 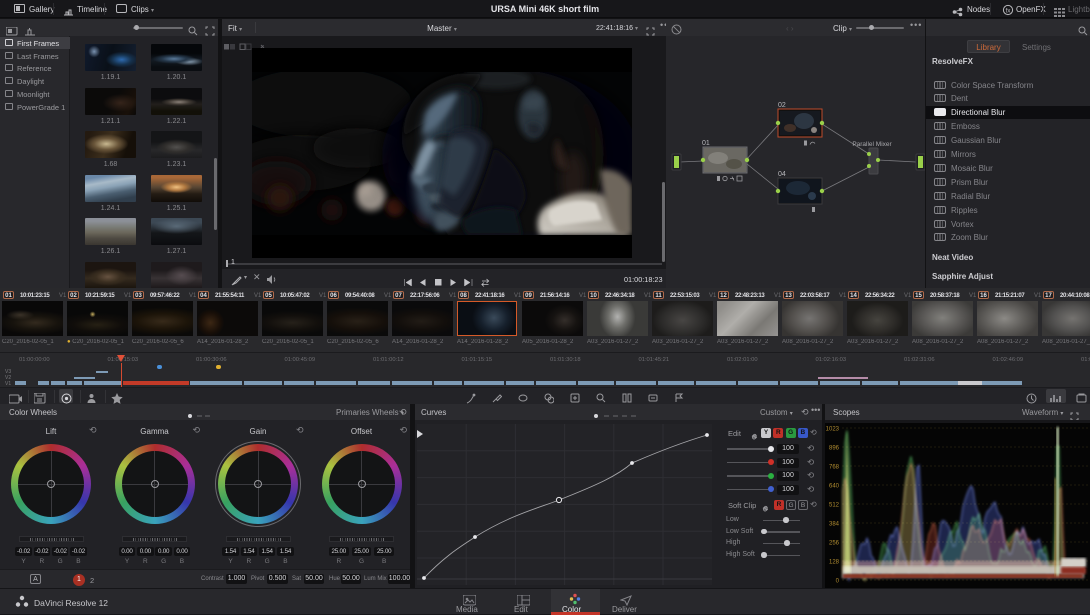 What do you see at coordinates (834, 468) in the screenshot?
I see `svg-text: 768` at bounding box center [834, 468].